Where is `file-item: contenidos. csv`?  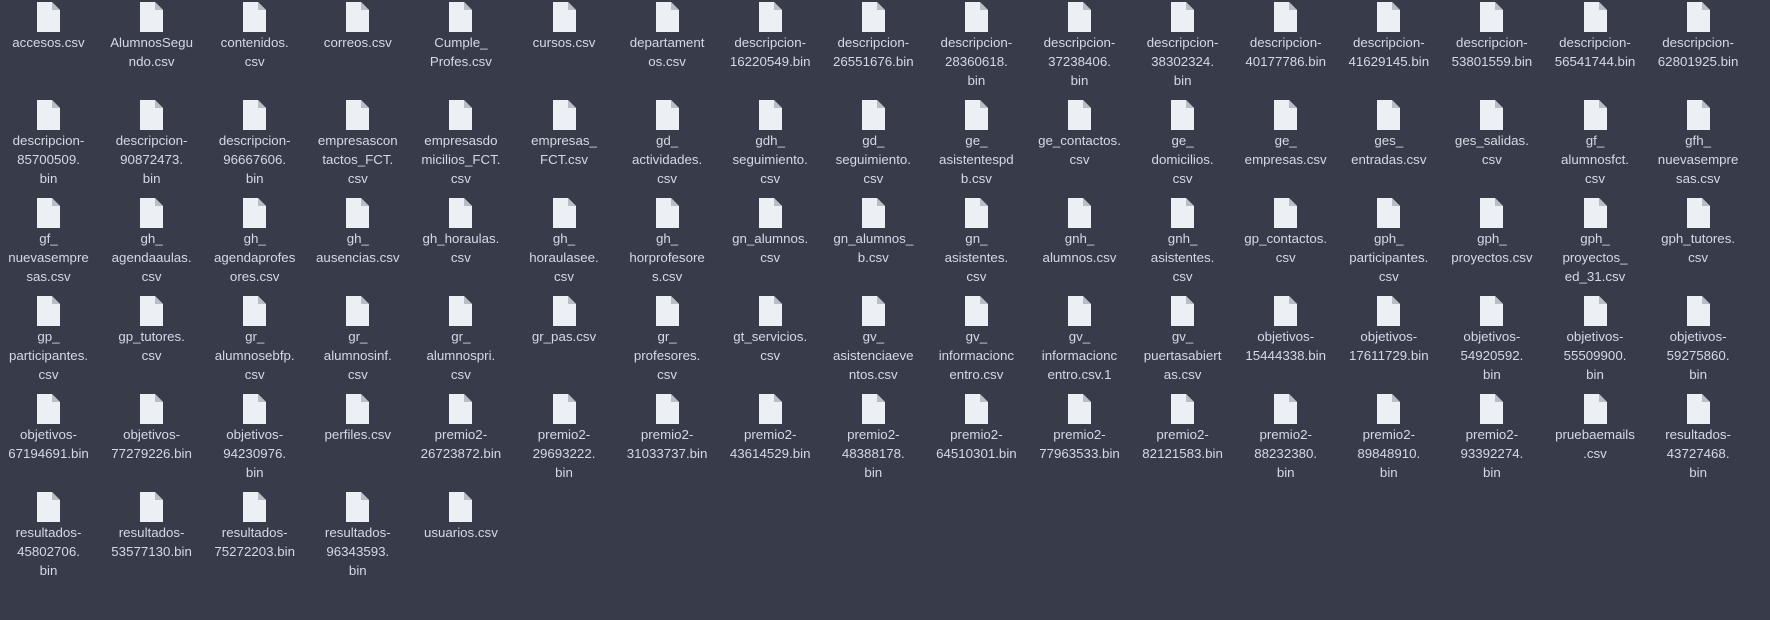
file-item: contenidos. csv is located at coordinates (254, 49).